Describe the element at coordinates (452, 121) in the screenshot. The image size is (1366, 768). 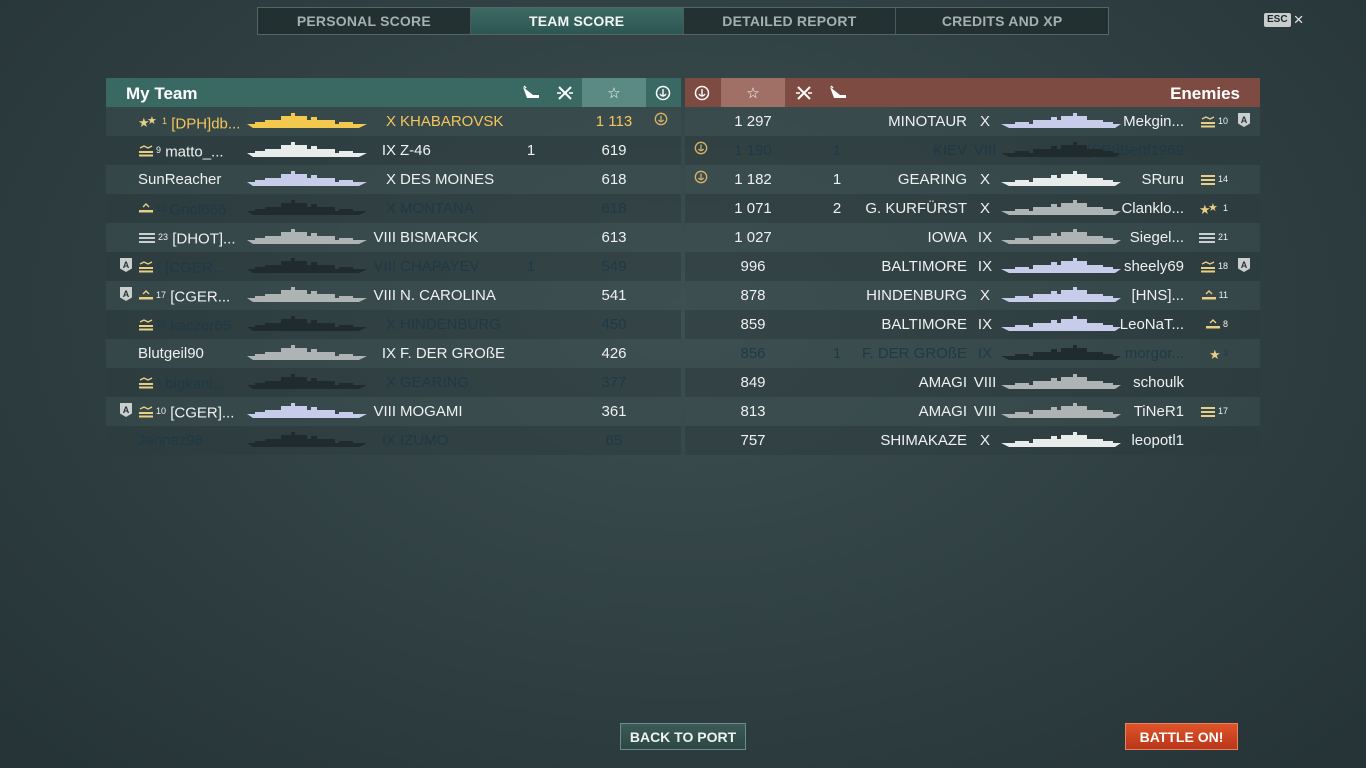
I see `ship-name: KHABAROVSK` at that location.